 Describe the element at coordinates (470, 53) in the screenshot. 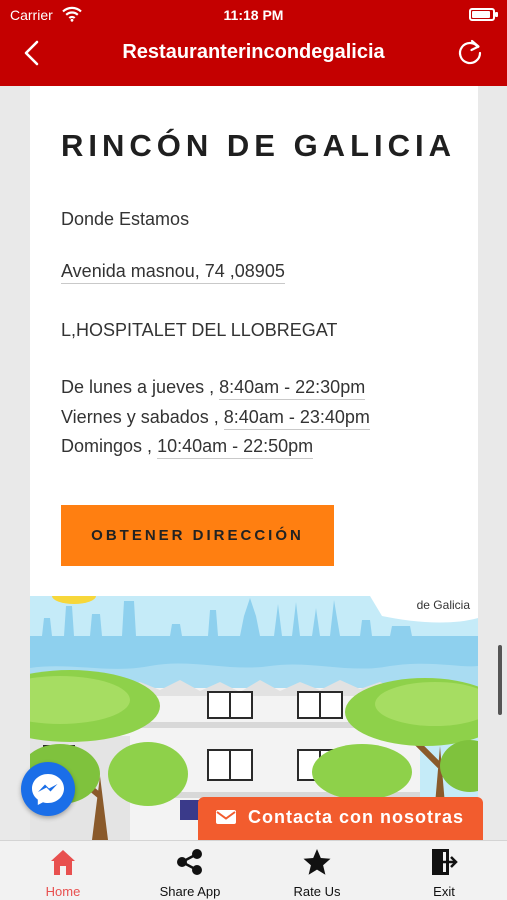

I see `refresh-button` at that location.